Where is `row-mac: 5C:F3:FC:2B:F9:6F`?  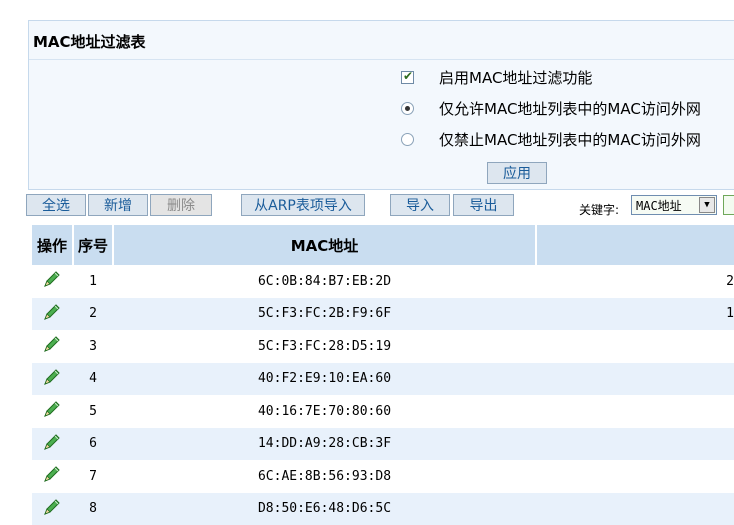 row-mac: 5C:F3:FC:2B:F9:6F is located at coordinates (324, 313).